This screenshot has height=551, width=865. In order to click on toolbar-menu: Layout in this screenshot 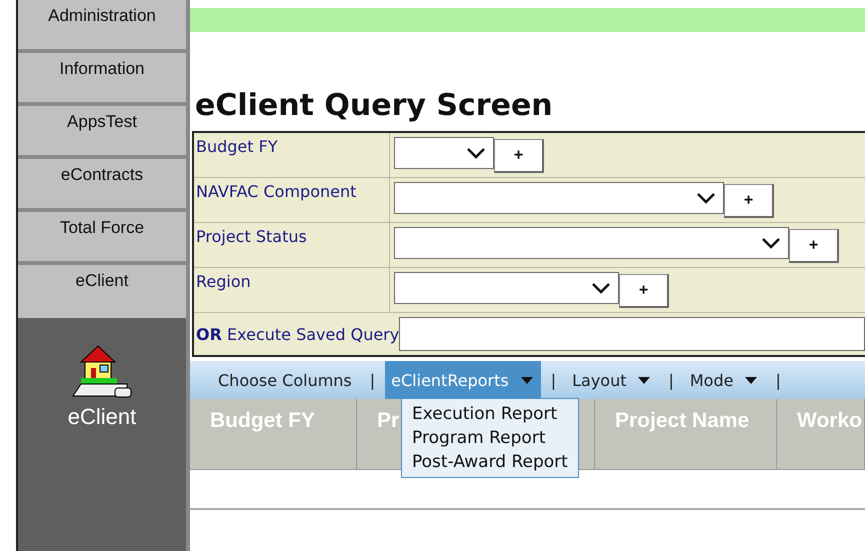, I will do `click(612, 380)`.